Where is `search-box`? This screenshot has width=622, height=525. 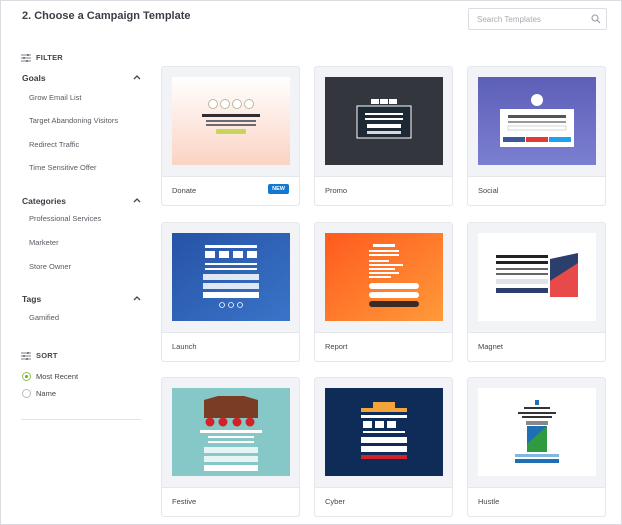 search-box is located at coordinates (537, 19).